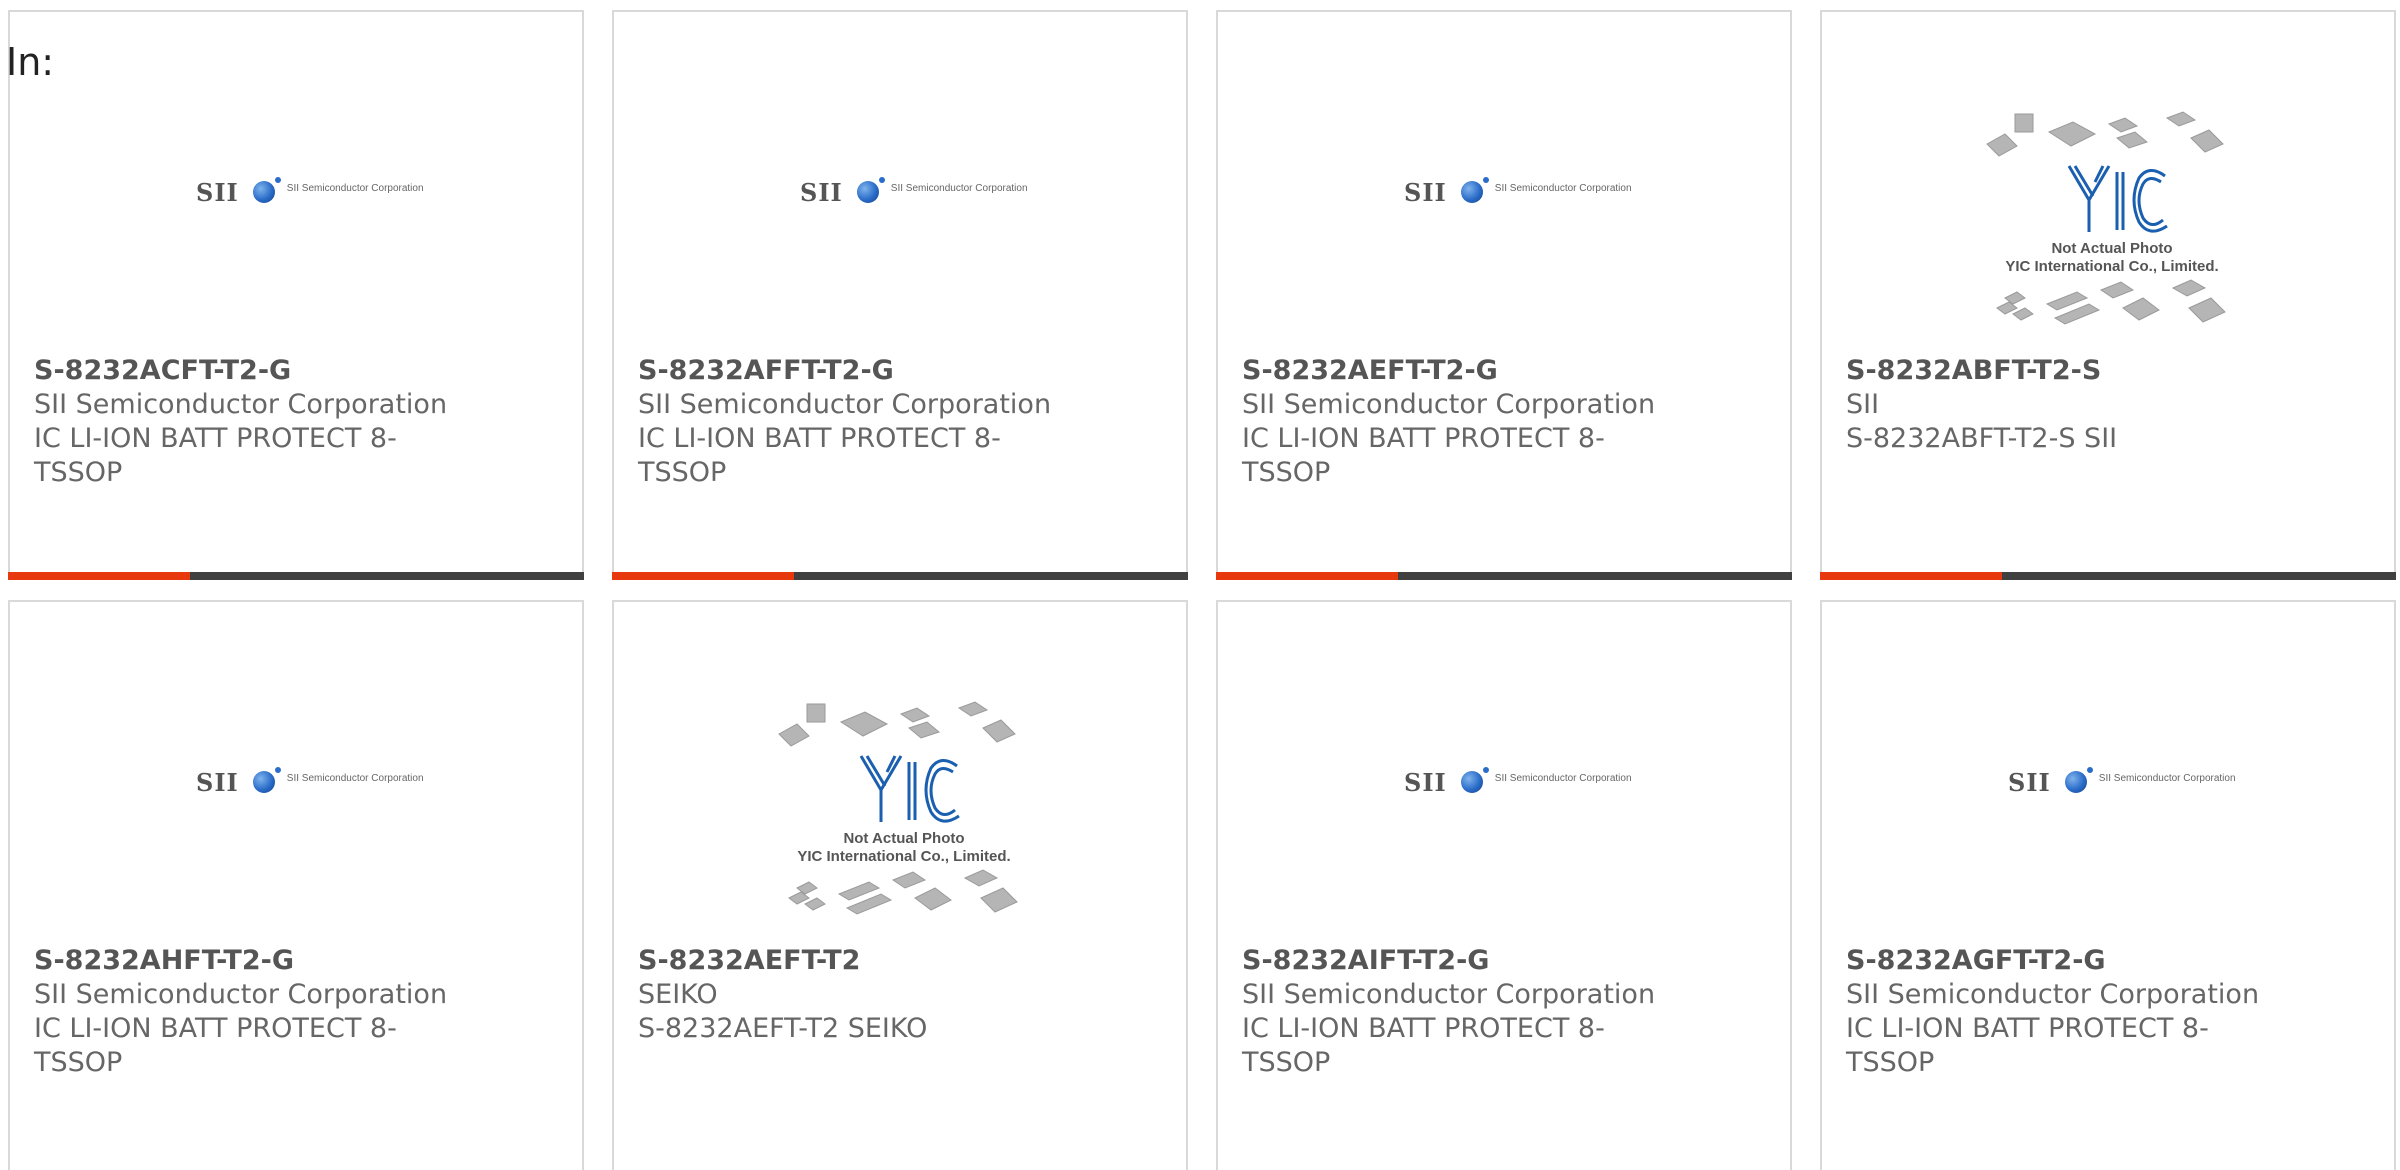 The image size is (2400, 1170). I want to click on manufacturer: SEIKO, so click(678, 994).